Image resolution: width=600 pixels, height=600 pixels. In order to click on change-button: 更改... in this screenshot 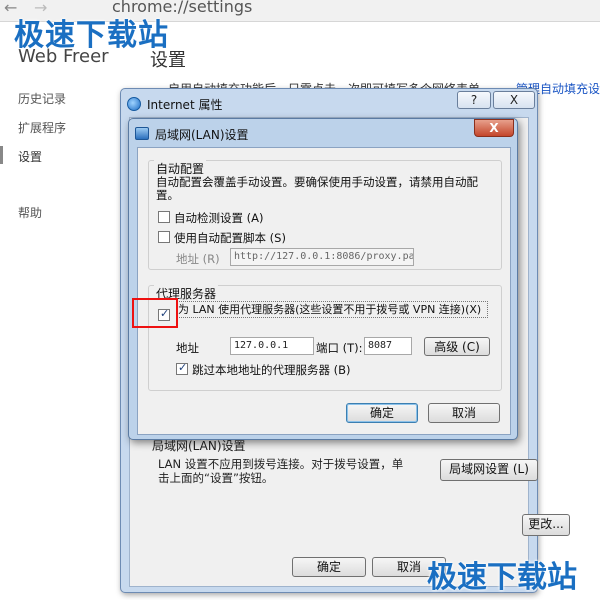, I will do `click(546, 525)`.